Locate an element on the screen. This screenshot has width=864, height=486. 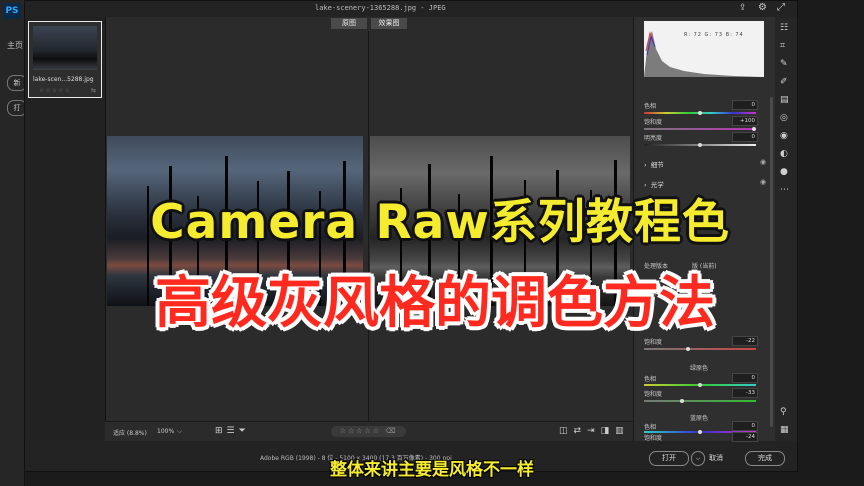
copy-settings-icon: ⇥ is located at coordinates (594, 431).